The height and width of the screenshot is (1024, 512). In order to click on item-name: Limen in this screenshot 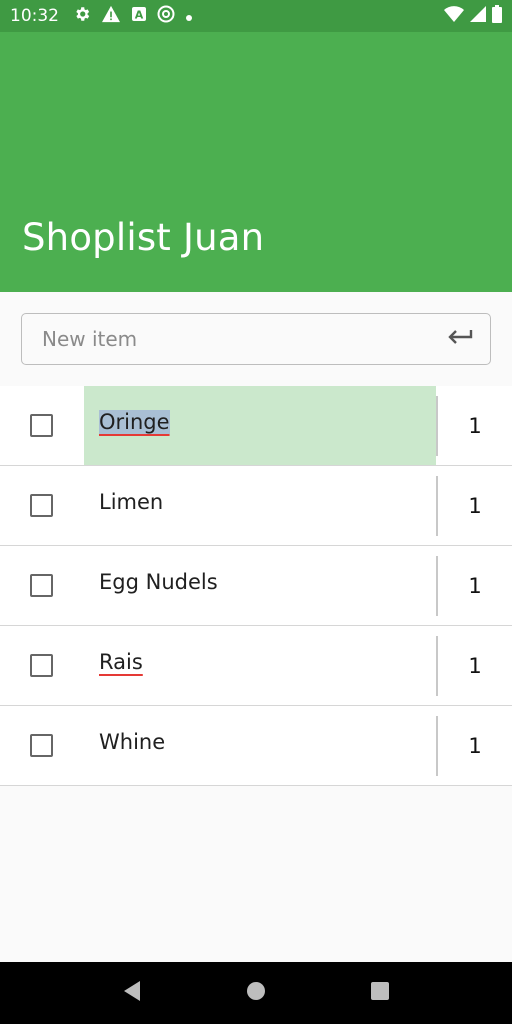, I will do `click(131, 502)`.